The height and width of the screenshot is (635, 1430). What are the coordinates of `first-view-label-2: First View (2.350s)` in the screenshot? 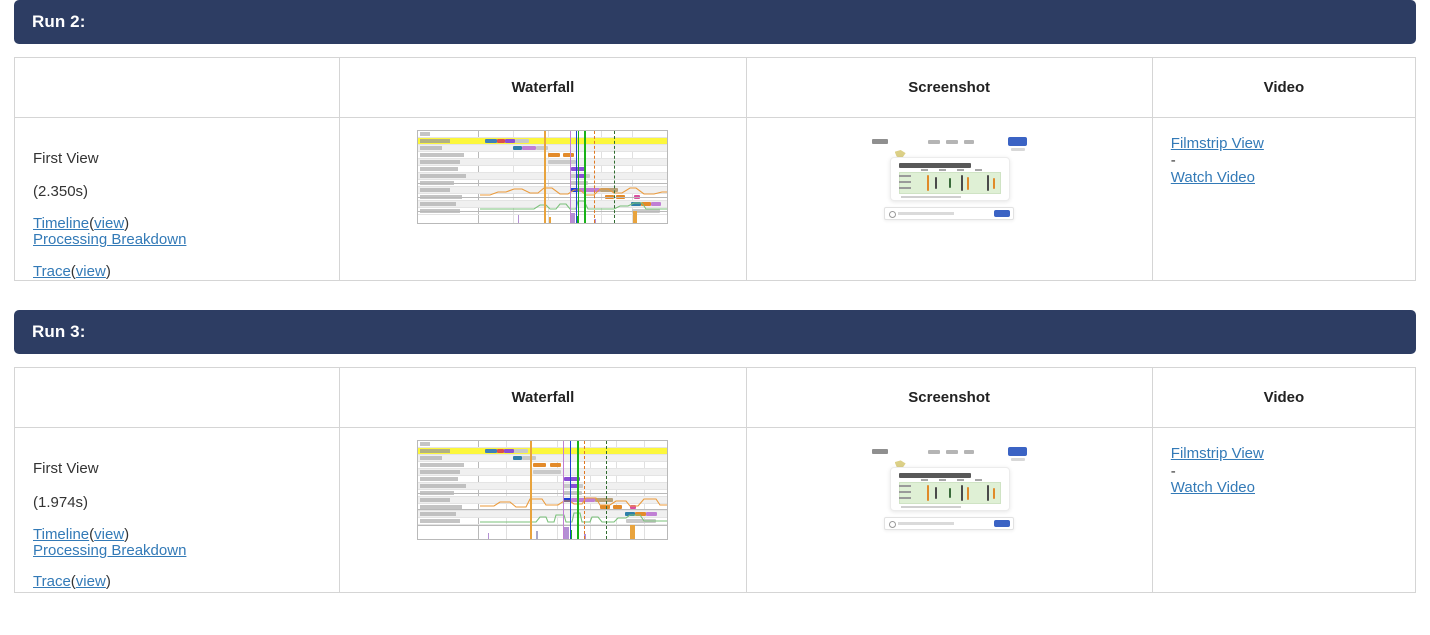 It's located at (186, 167).